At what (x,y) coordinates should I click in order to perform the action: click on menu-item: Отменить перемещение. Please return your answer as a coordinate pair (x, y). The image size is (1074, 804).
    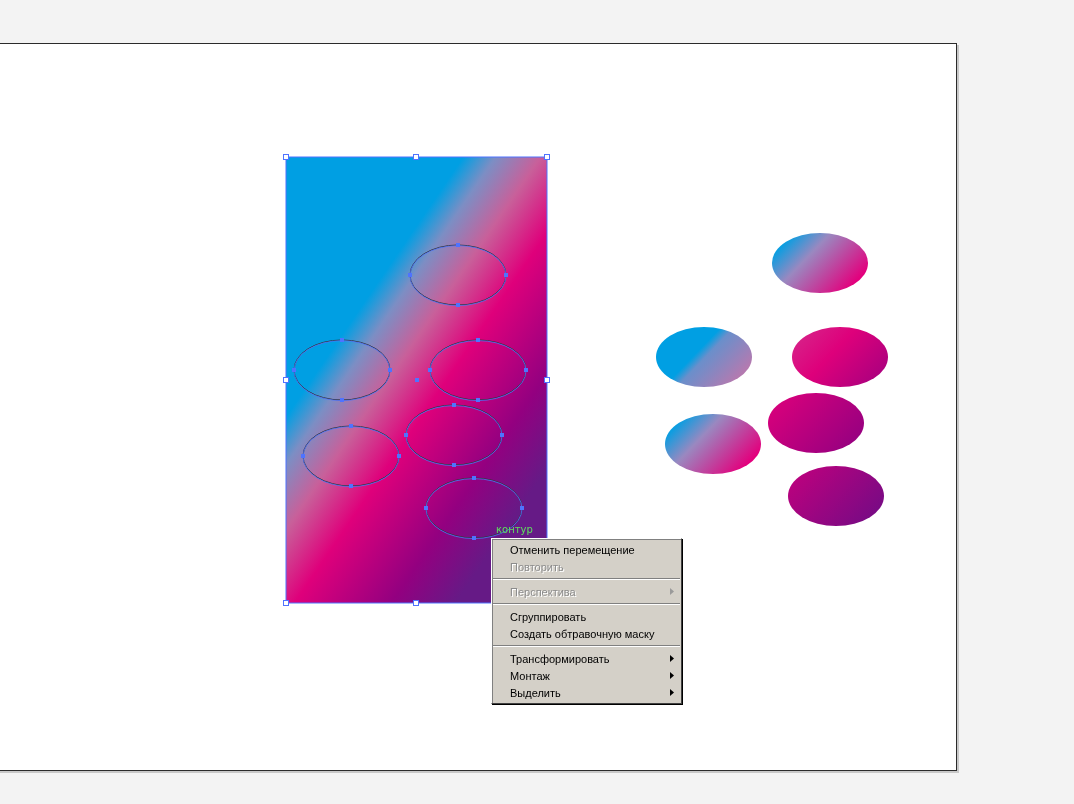
    Looking at the image, I should click on (586, 549).